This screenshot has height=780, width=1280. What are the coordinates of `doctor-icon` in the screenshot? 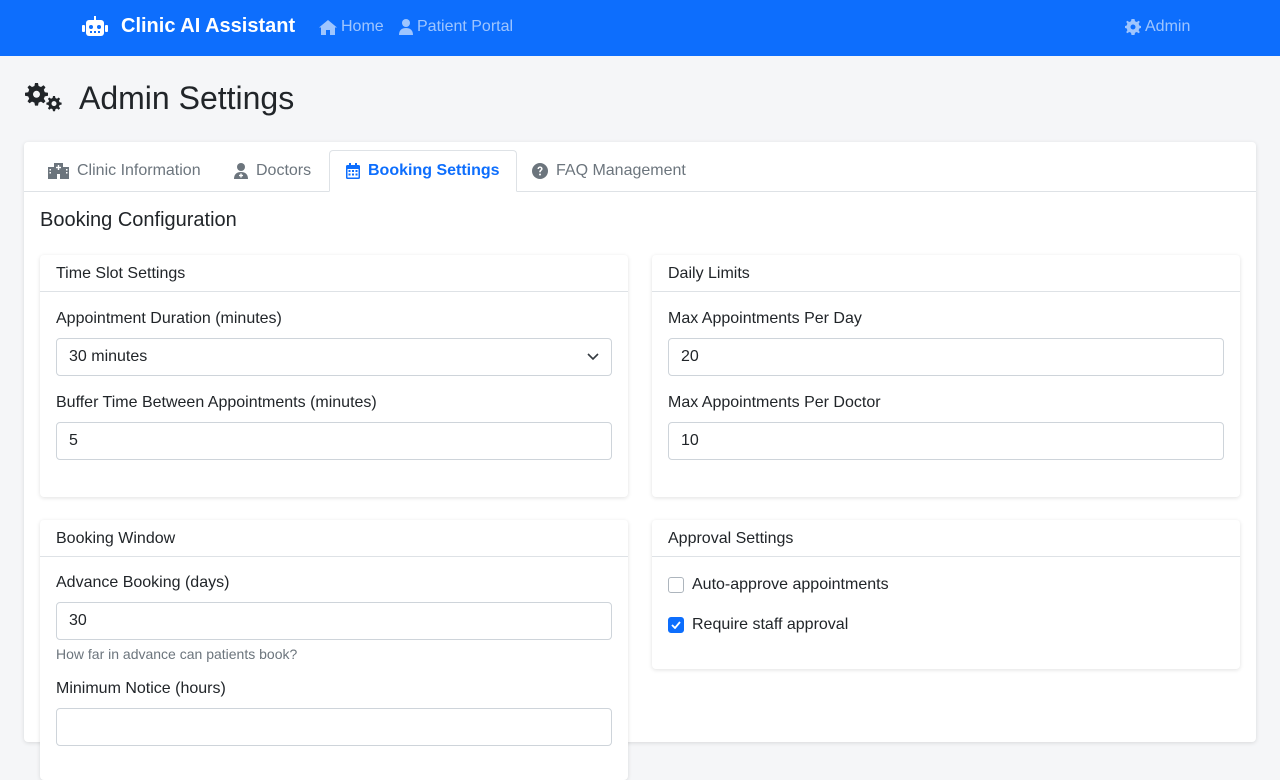 It's located at (241, 171).